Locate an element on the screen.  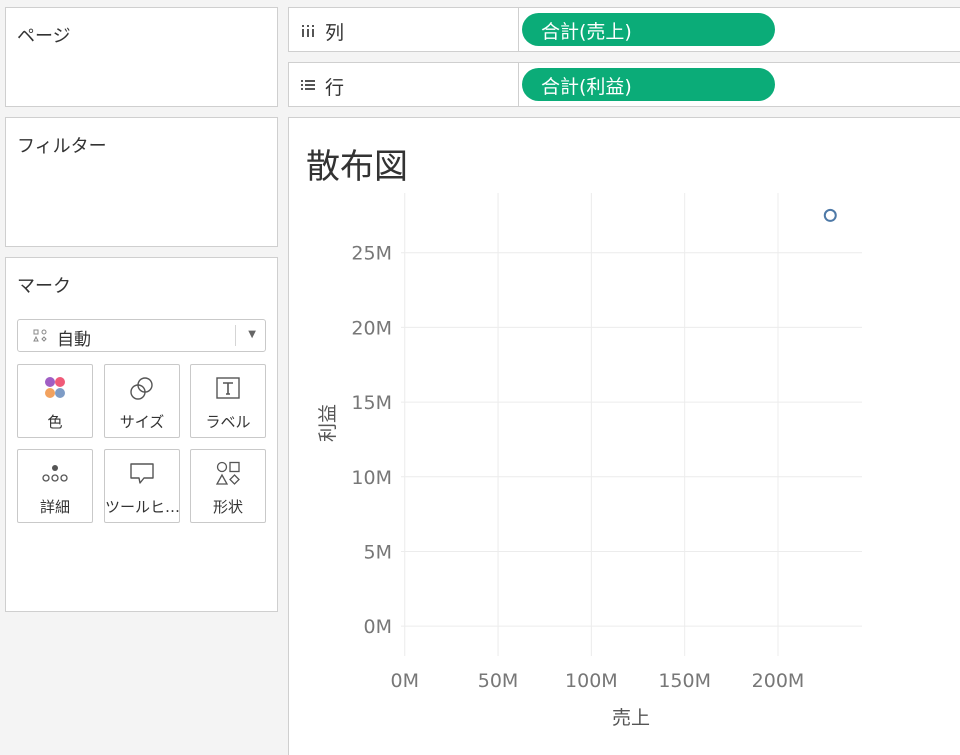
columns-shelf: 列 合計(売上) is located at coordinates (624, 29).